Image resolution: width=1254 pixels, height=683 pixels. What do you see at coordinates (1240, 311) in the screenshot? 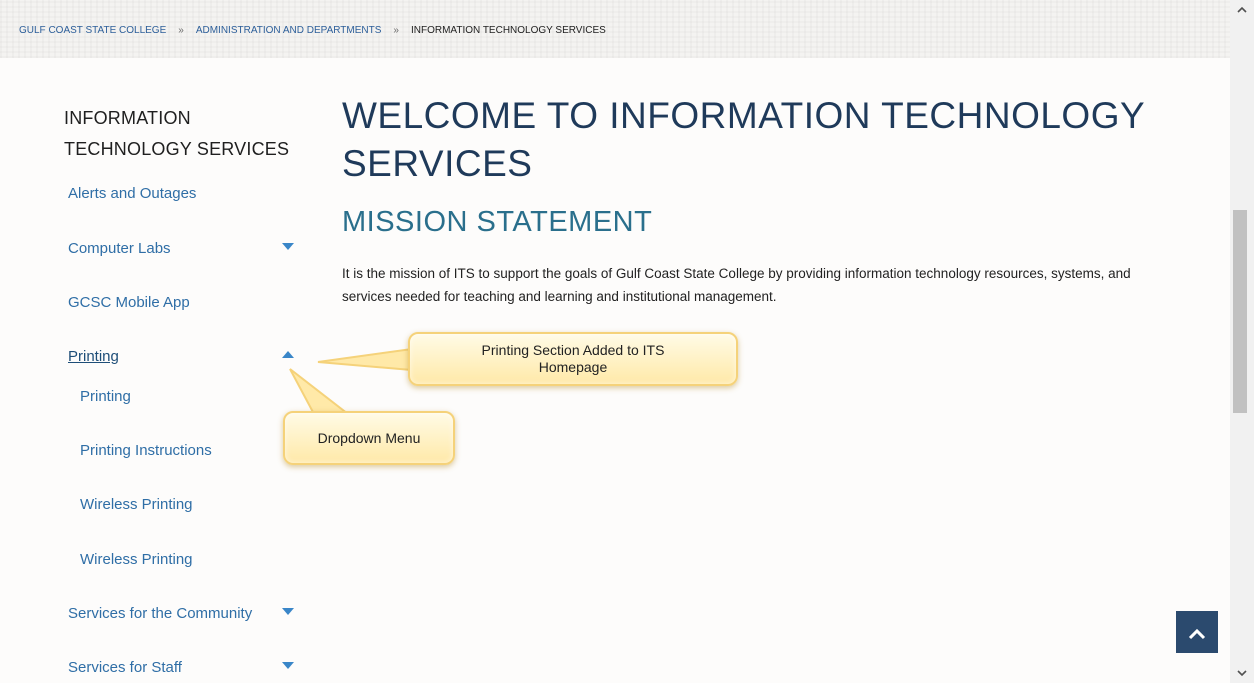
I see `scrollbar-thumb` at bounding box center [1240, 311].